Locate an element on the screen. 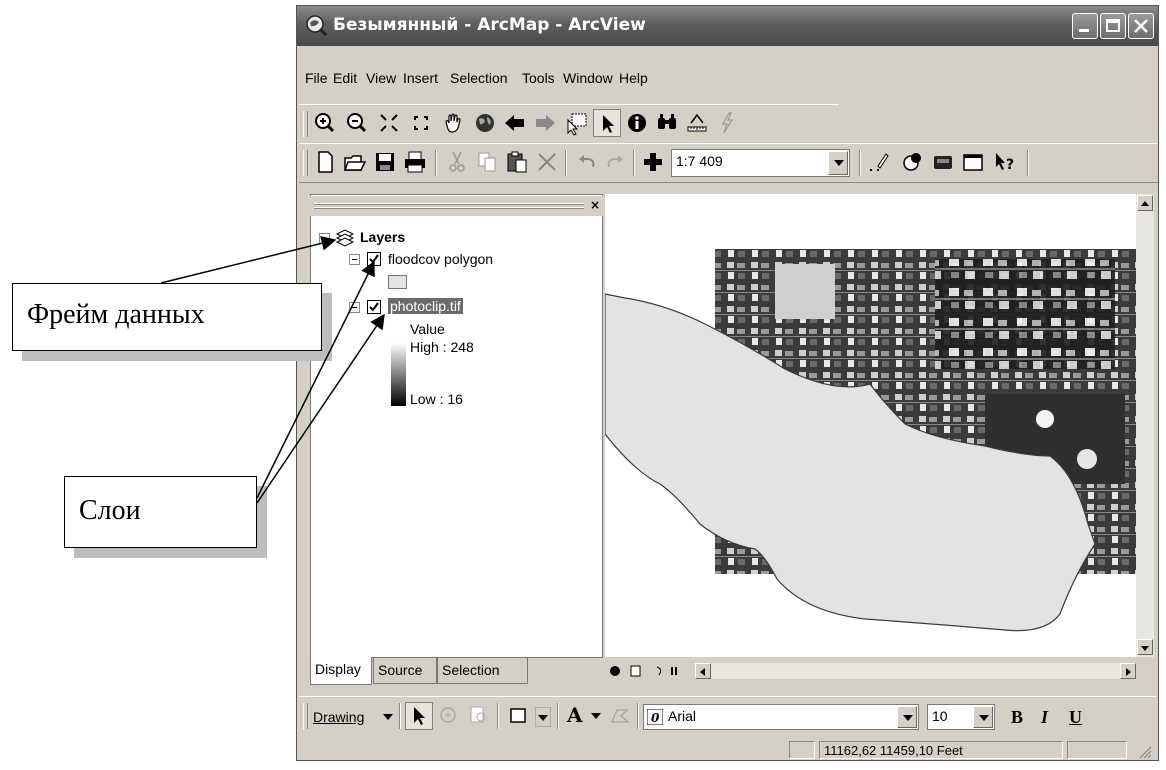  callout-arrows is located at coordinates (272, 369).